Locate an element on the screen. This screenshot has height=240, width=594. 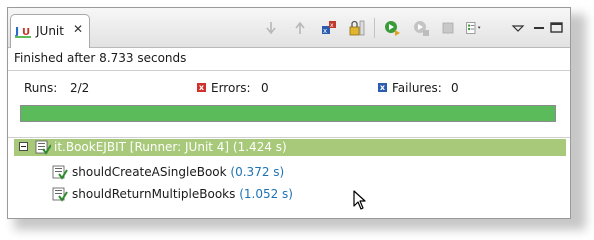
minimize-icon is located at coordinates (539, 28).